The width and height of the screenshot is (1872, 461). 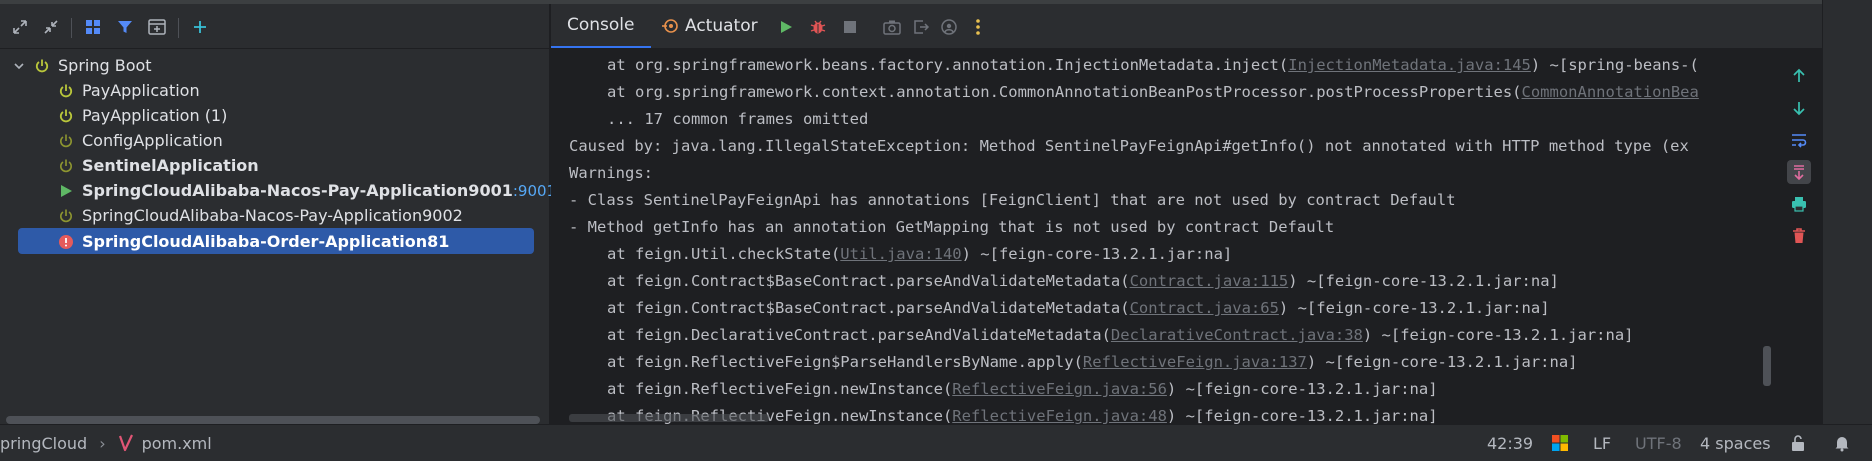 What do you see at coordinates (1798, 443) in the screenshot?
I see `lock-icon` at bounding box center [1798, 443].